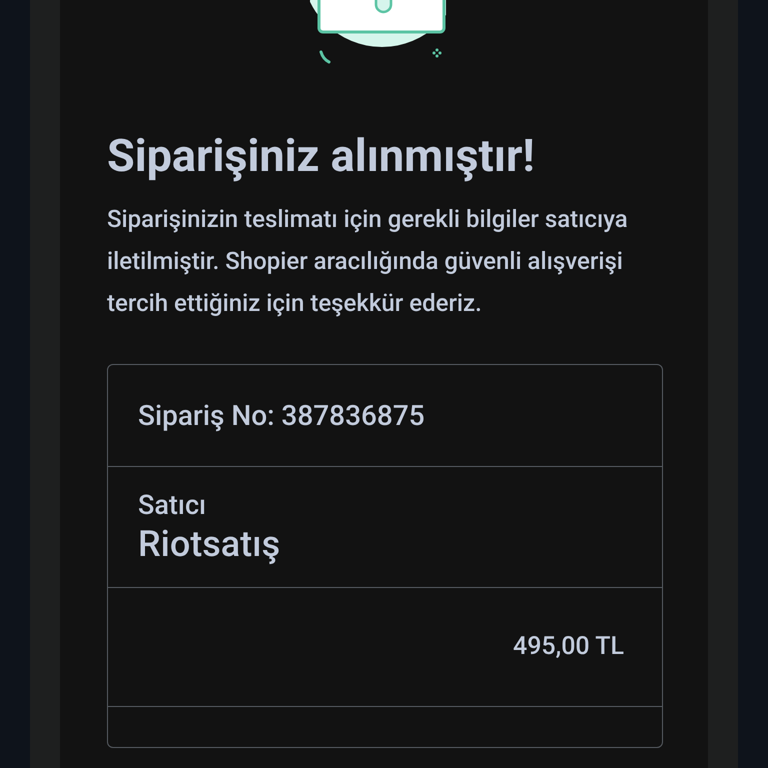 The image size is (768, 768). Describe the element at coordinates (568, 647) in the screenshot. I see `order-amount: 495,00 TL` at that location.